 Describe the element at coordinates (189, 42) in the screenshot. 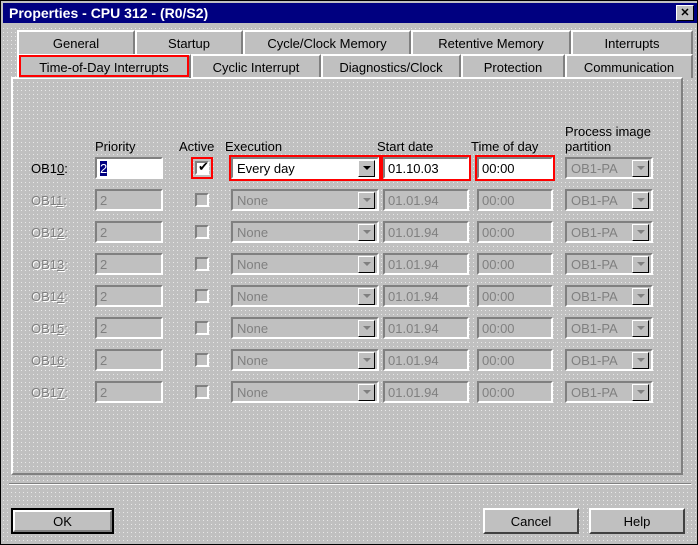

I see `tab-startup: Startup` at that location.